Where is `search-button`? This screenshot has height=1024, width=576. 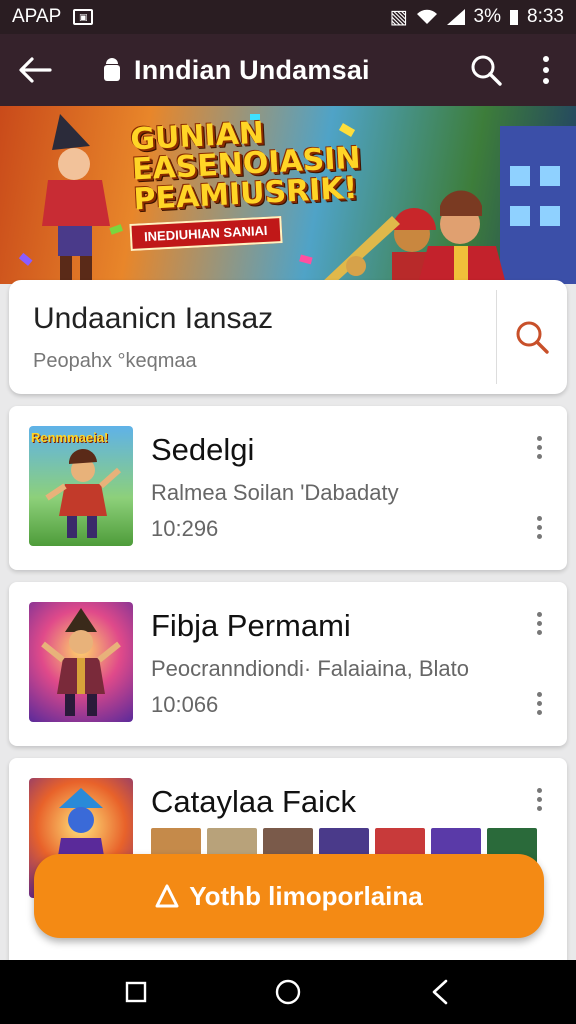
search-button is located at coordinates (486, 70).